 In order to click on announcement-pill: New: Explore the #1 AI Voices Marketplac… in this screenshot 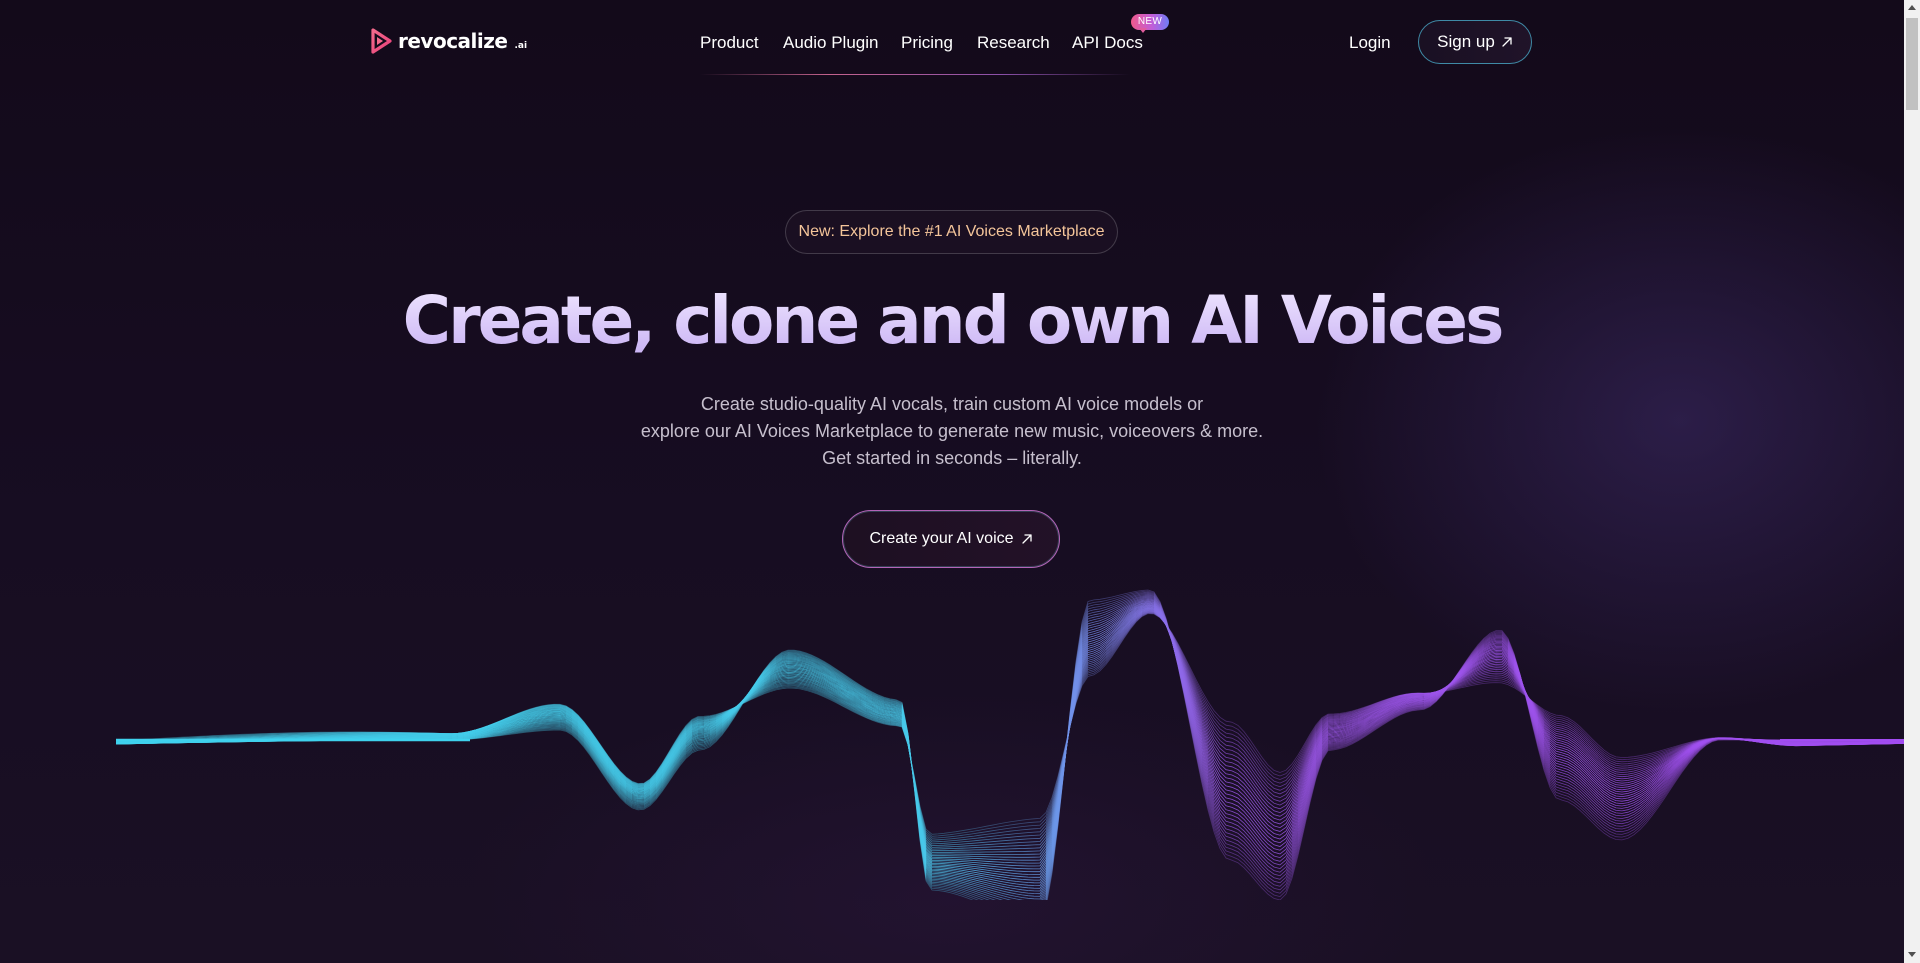, I will do `click(951, 232)`.